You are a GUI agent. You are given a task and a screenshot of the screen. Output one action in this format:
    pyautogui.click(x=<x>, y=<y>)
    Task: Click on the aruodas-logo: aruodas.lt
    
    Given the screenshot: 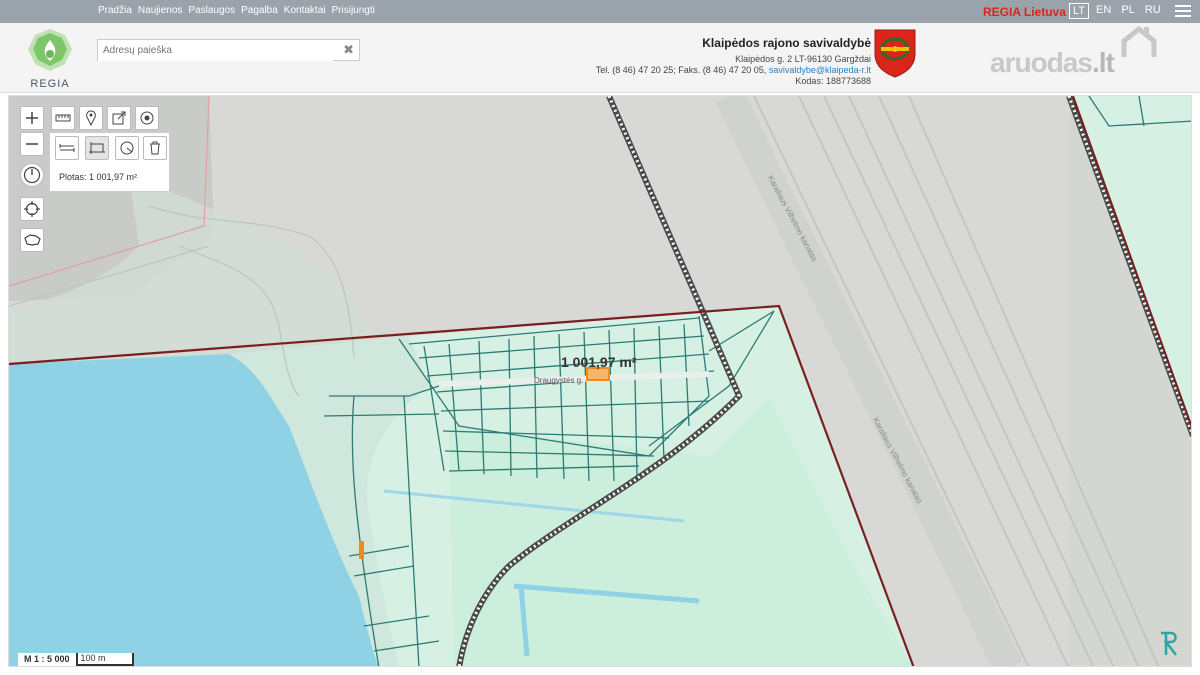 What is the action you would take?
    pyautogui.click(x=1073, y=52)
    